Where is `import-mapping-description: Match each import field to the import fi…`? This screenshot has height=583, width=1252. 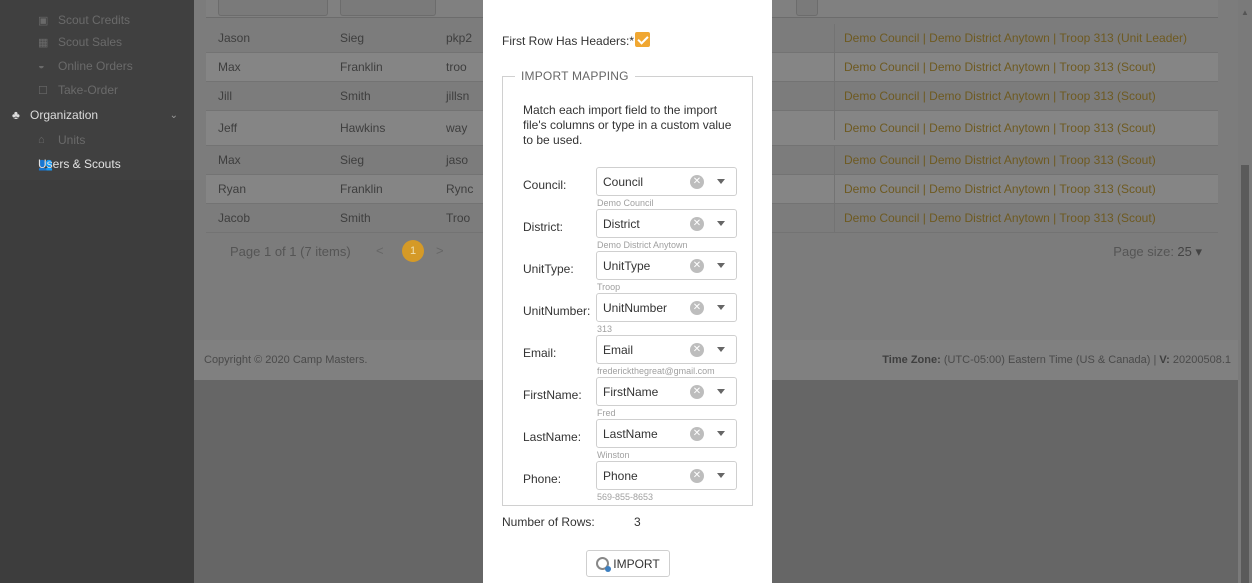 import-mapping-description: Match each import field to the import fi… is located at coordinates (627, 125).